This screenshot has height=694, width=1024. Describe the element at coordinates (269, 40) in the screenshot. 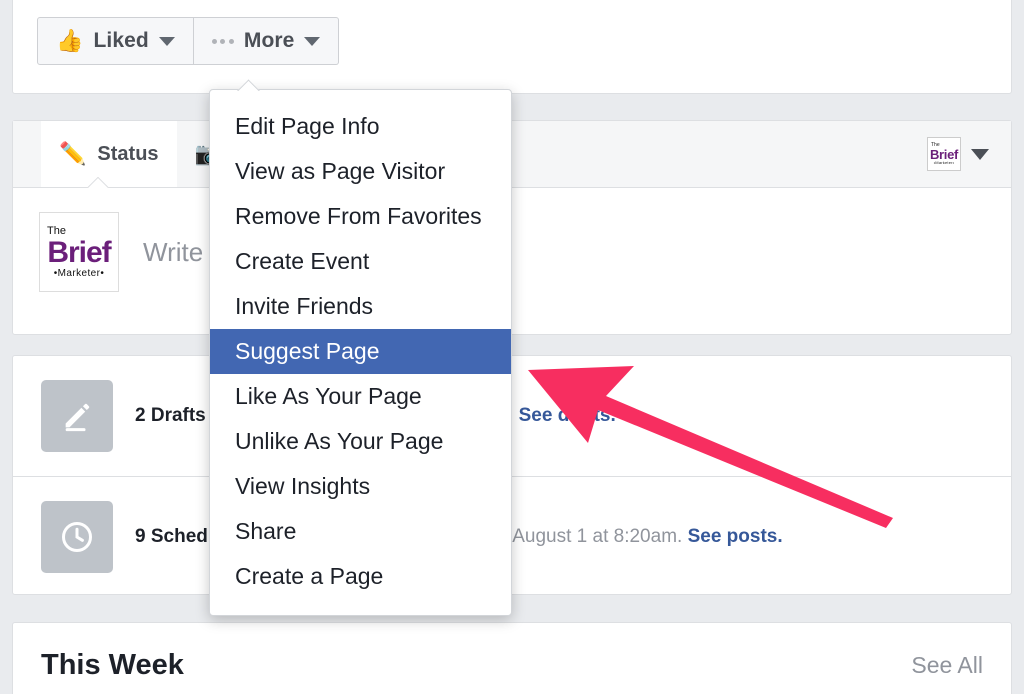

I see `more-button-label: More` at that location.